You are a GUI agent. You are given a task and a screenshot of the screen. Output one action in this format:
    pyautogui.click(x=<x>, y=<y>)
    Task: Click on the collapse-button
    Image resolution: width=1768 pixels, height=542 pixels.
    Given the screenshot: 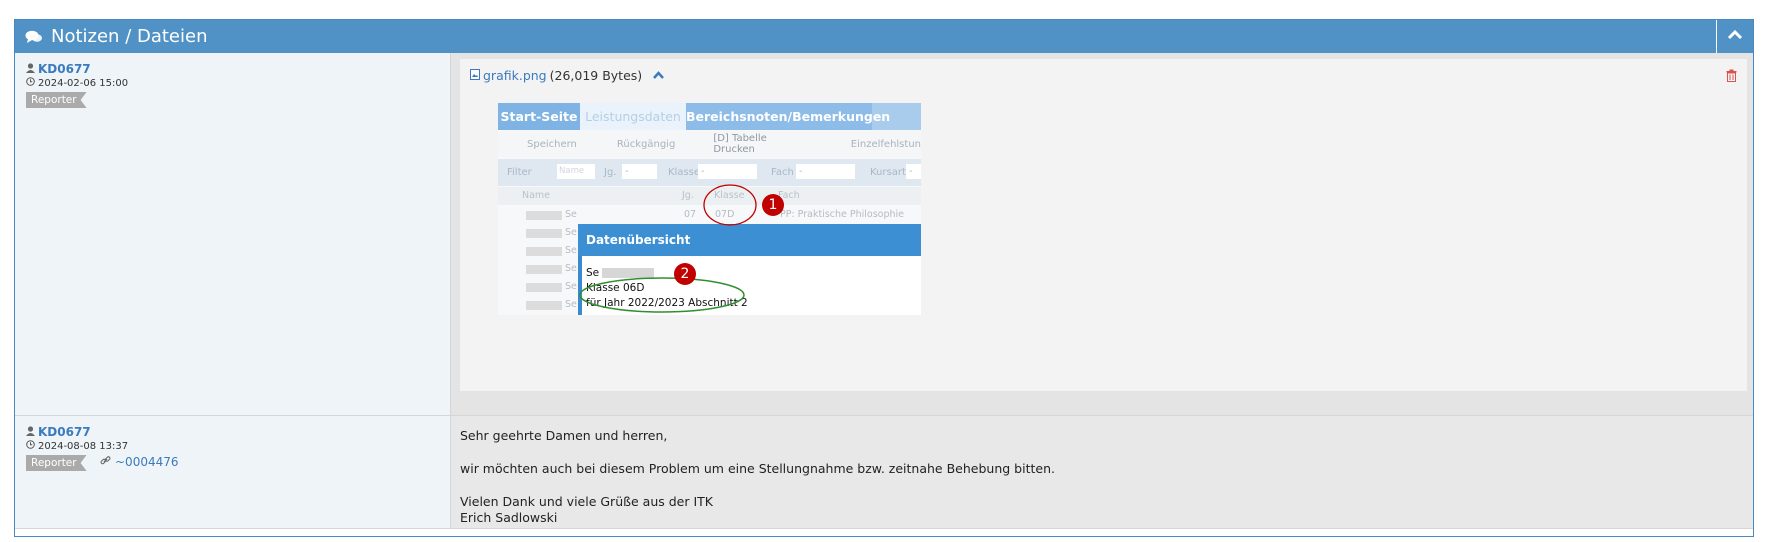 What is the action you would take?
    pyautogui.click(x=1734, y=36)
    